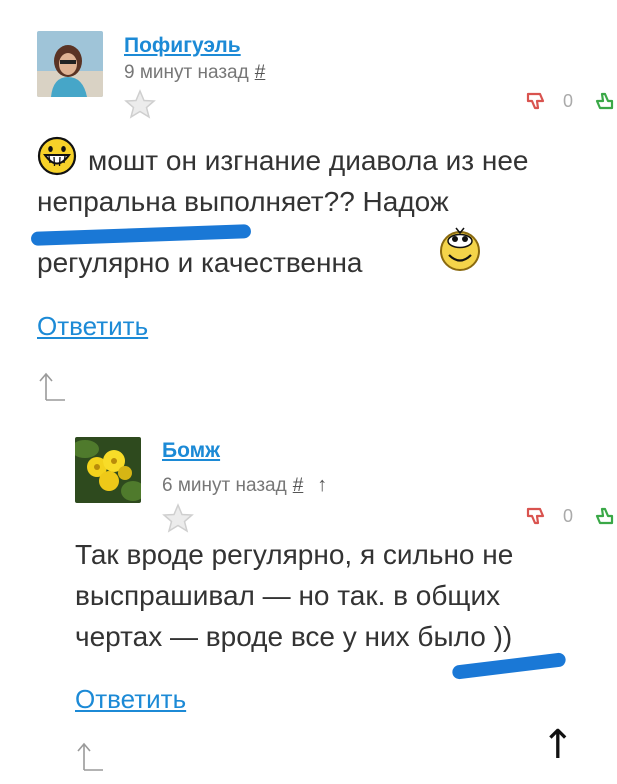 The width and height of the screenshot is (617, 784). What do you see at coordinates (308, 160) in the screenshot?
I see `comment-text-line-1: мошт он изгнание диавола из нее` at bounding box center [308, 160].